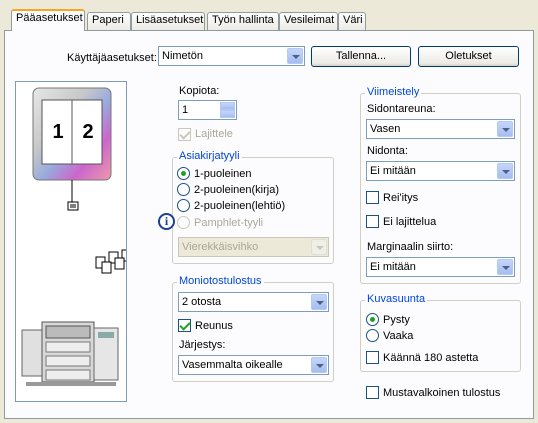 Image resolution: width=538 pixels, height=423 pixels. Describe the element at coordinates (58, 132) in the screenshot. I see `preview-page-left: 1` at that location.